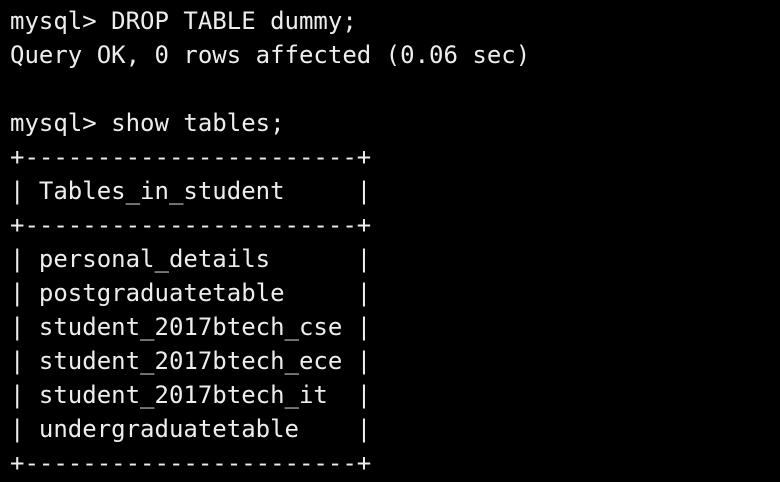 This screenshot has width=780, height=482. Describe the element at coordinates (191, 259) in the screenshot. I see `table-row: | personal_details |` at that location.